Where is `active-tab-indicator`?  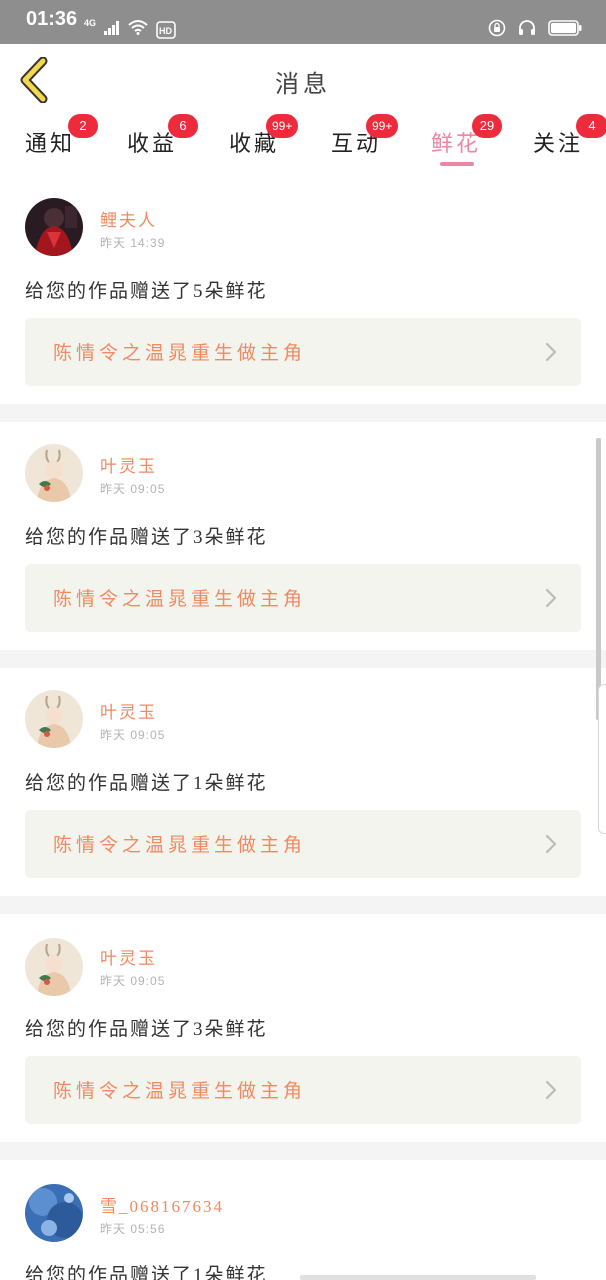 active-tab-indicator is located at coordinates (457, 164).